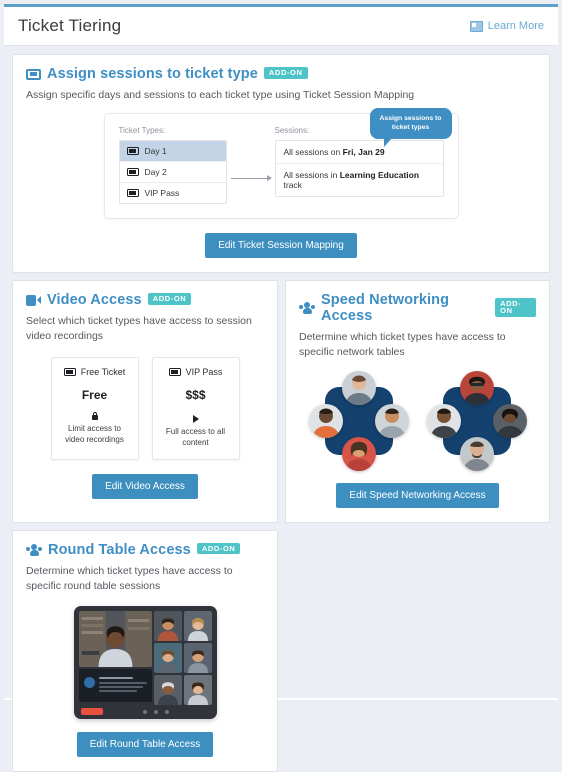  What do you see at coordinates (379, 175) in the screenshot?
I see `session-bold: Learning Education` at bounding box center [379, 175].